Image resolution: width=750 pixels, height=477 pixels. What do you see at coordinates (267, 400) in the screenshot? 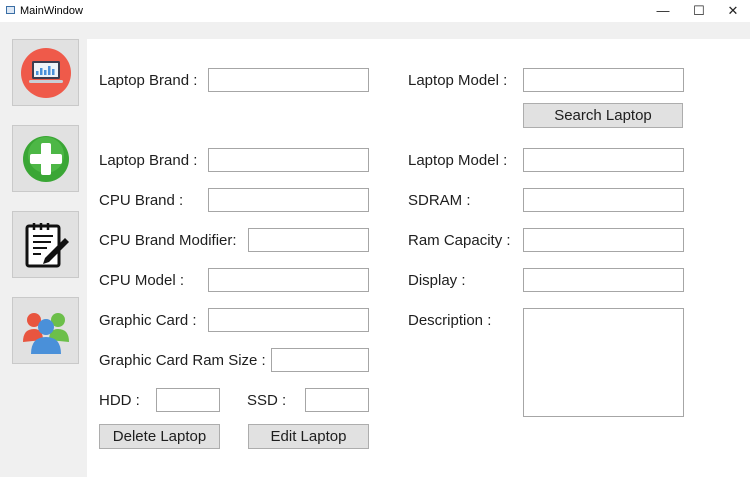
I see `ssd-label: SSD :` at bounding box center [267, 400].